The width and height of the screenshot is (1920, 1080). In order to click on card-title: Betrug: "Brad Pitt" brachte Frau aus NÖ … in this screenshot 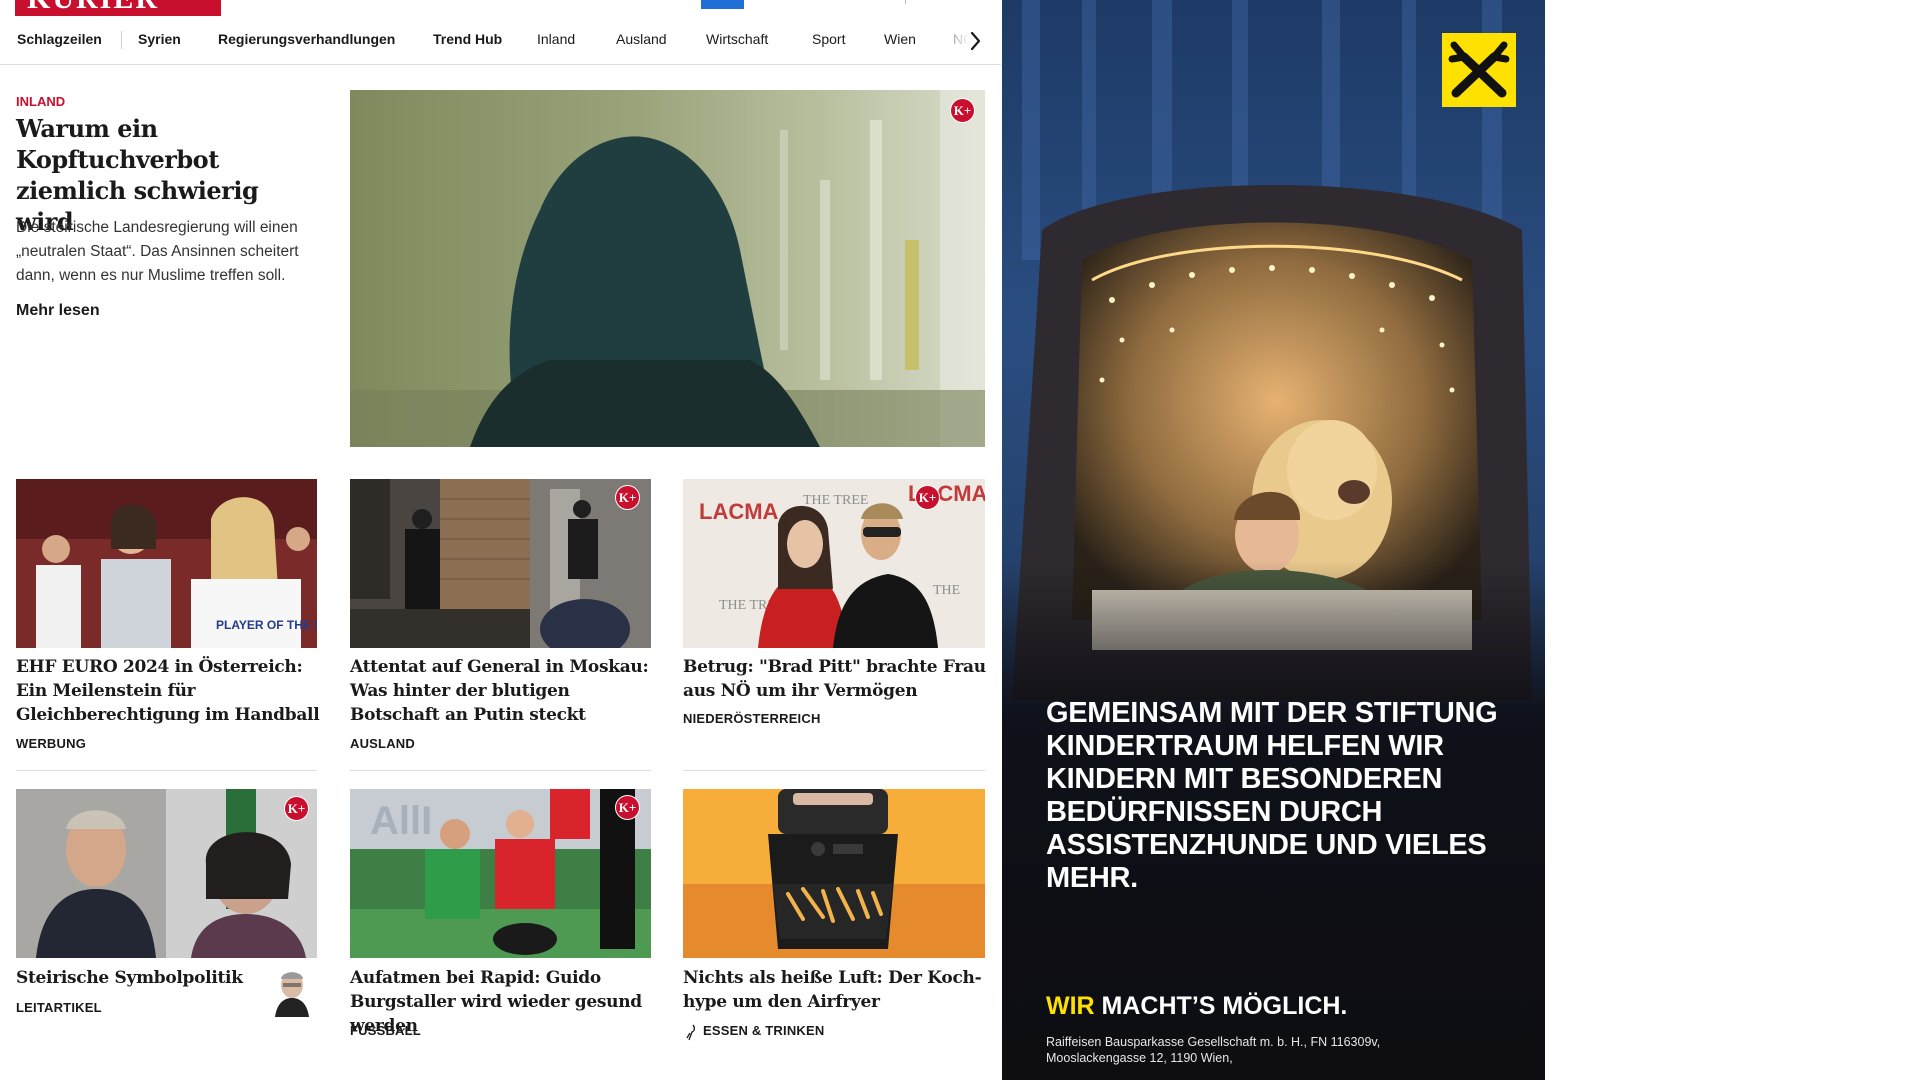, I will do `click(835, 679)`.